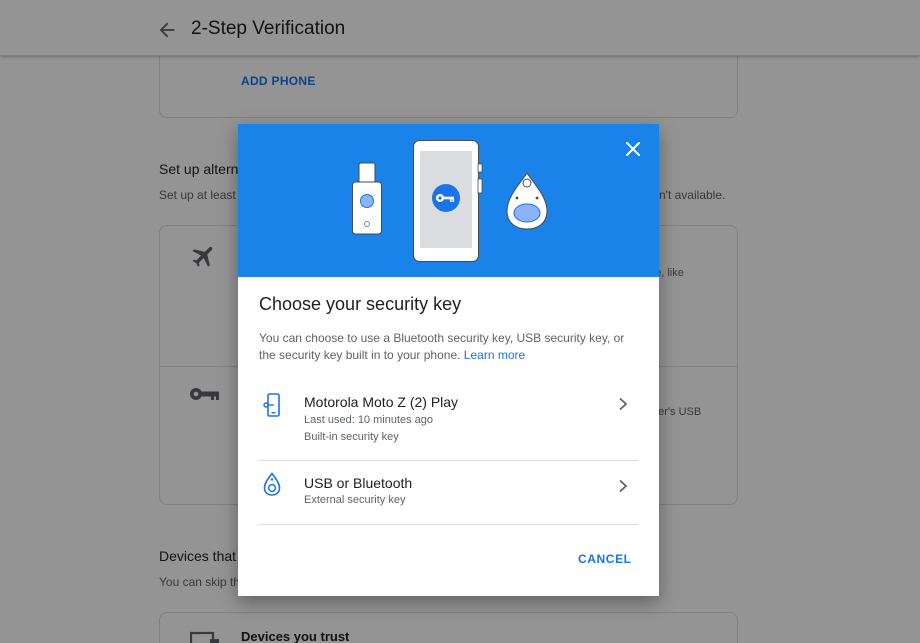  I want to click on security-key-option-usb-bluetooth: USB or Bluetooth External security key, so click(448, 493).